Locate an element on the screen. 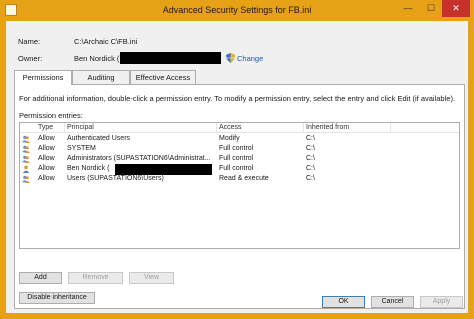  ok-button: OK is located at coordinates (343, 302).